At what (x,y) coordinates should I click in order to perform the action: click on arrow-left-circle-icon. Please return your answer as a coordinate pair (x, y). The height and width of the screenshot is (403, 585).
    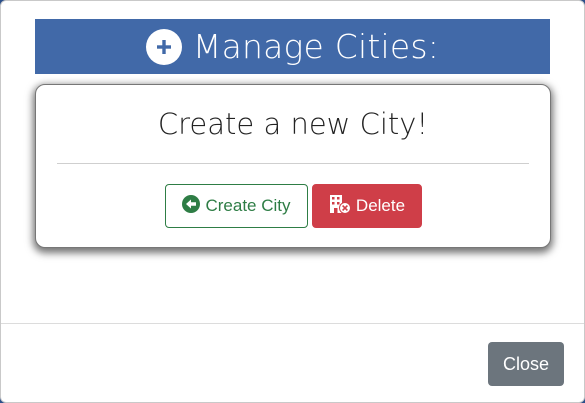
    Looking at the image, I should click on (193, 206).